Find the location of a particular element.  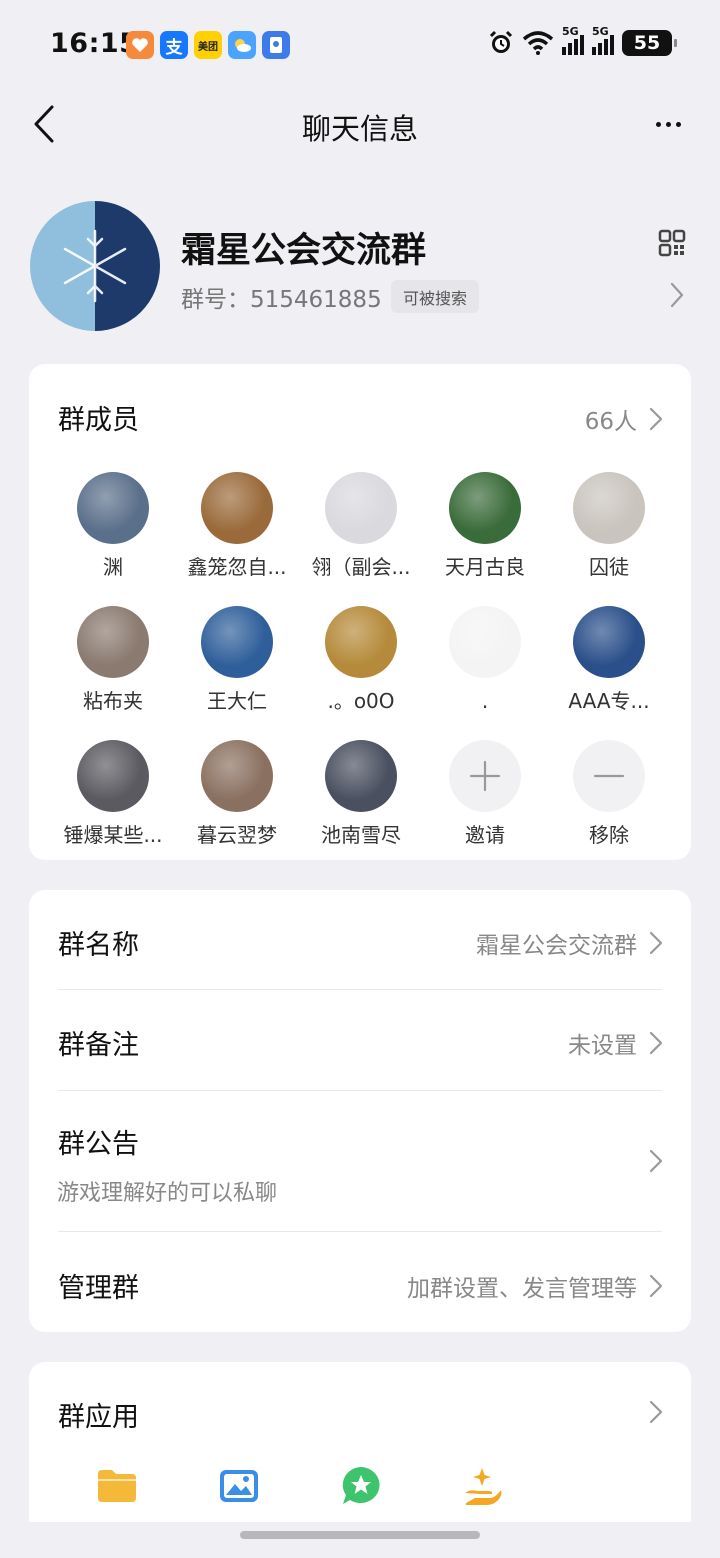

member-item: 渊 is located at coordinates (113, 526).